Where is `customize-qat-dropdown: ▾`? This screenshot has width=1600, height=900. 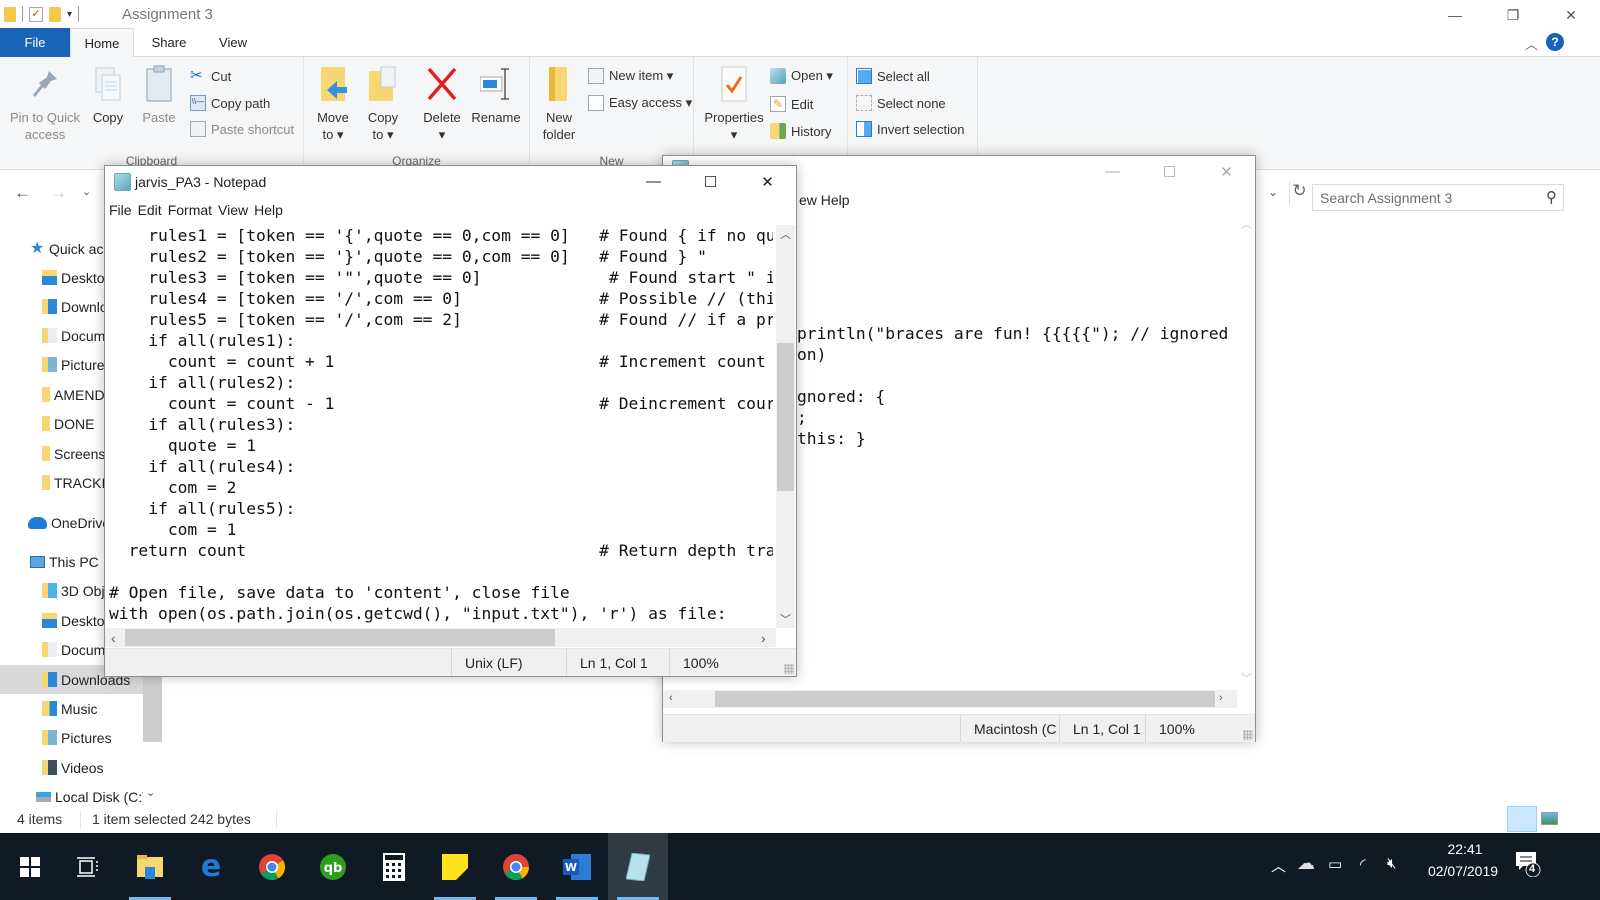
customize-qat-dropdown: ▾ is located at coordinates (69, 14).